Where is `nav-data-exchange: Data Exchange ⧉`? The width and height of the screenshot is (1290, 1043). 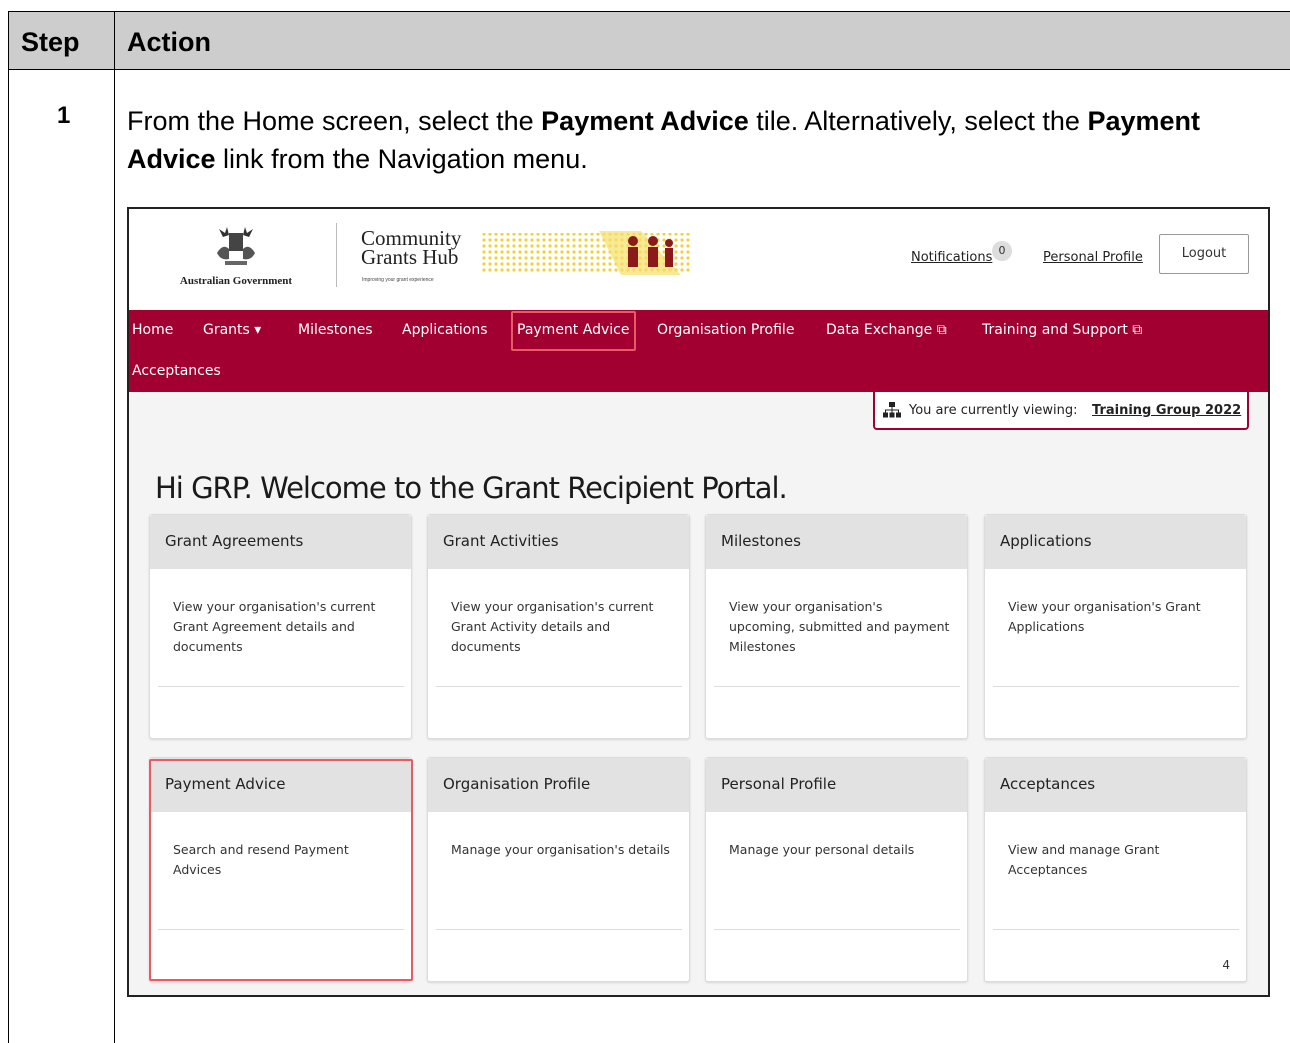
nav-data-exchange: Data Exchange ⧉ is located at coordinates (886, 330).